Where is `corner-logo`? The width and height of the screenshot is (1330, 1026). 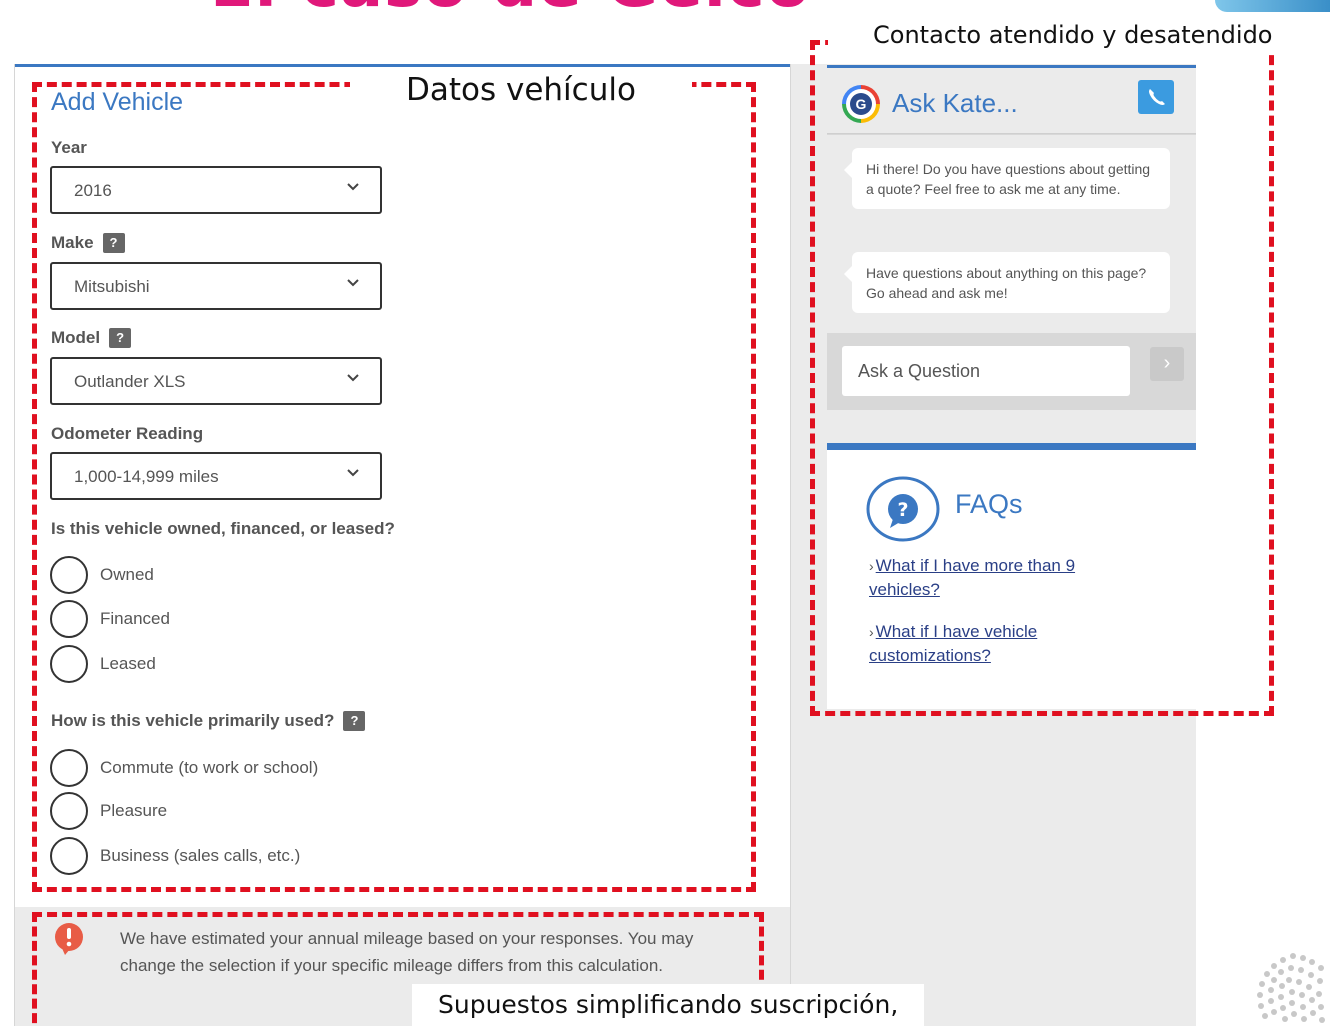 corner-logo is located at coordinates (1272, 6).